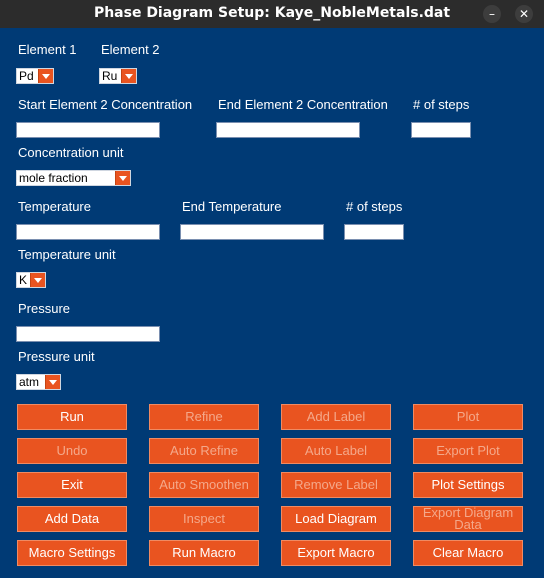 The image size is (544, 578). I want to click on temperature-label: Temperature, so click(54, 206).